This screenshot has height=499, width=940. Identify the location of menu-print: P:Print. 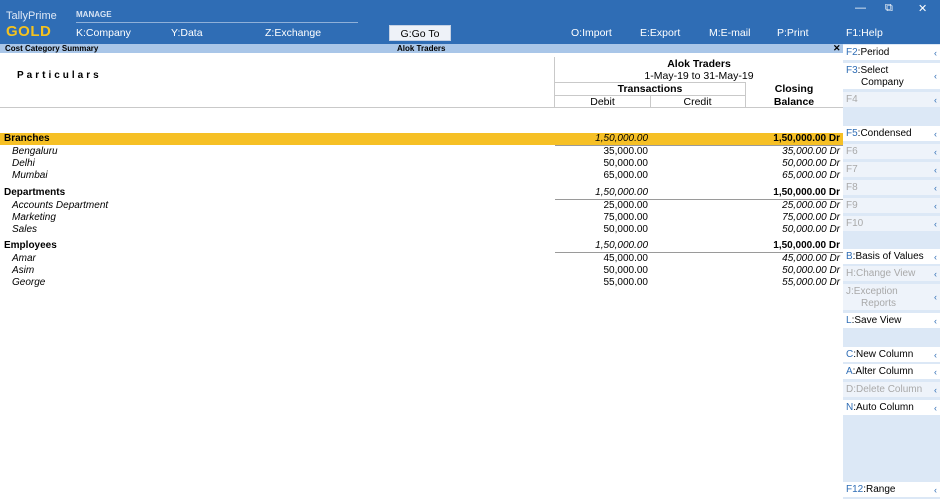
(793, 33).